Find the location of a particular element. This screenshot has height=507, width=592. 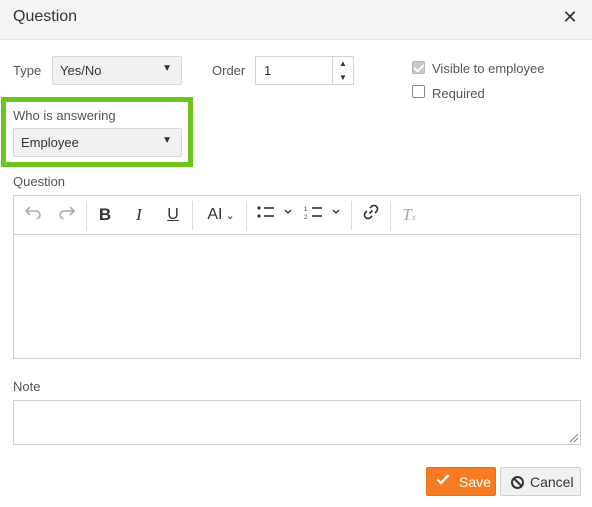

bold-icon: B is located at coordinates (105, 215).